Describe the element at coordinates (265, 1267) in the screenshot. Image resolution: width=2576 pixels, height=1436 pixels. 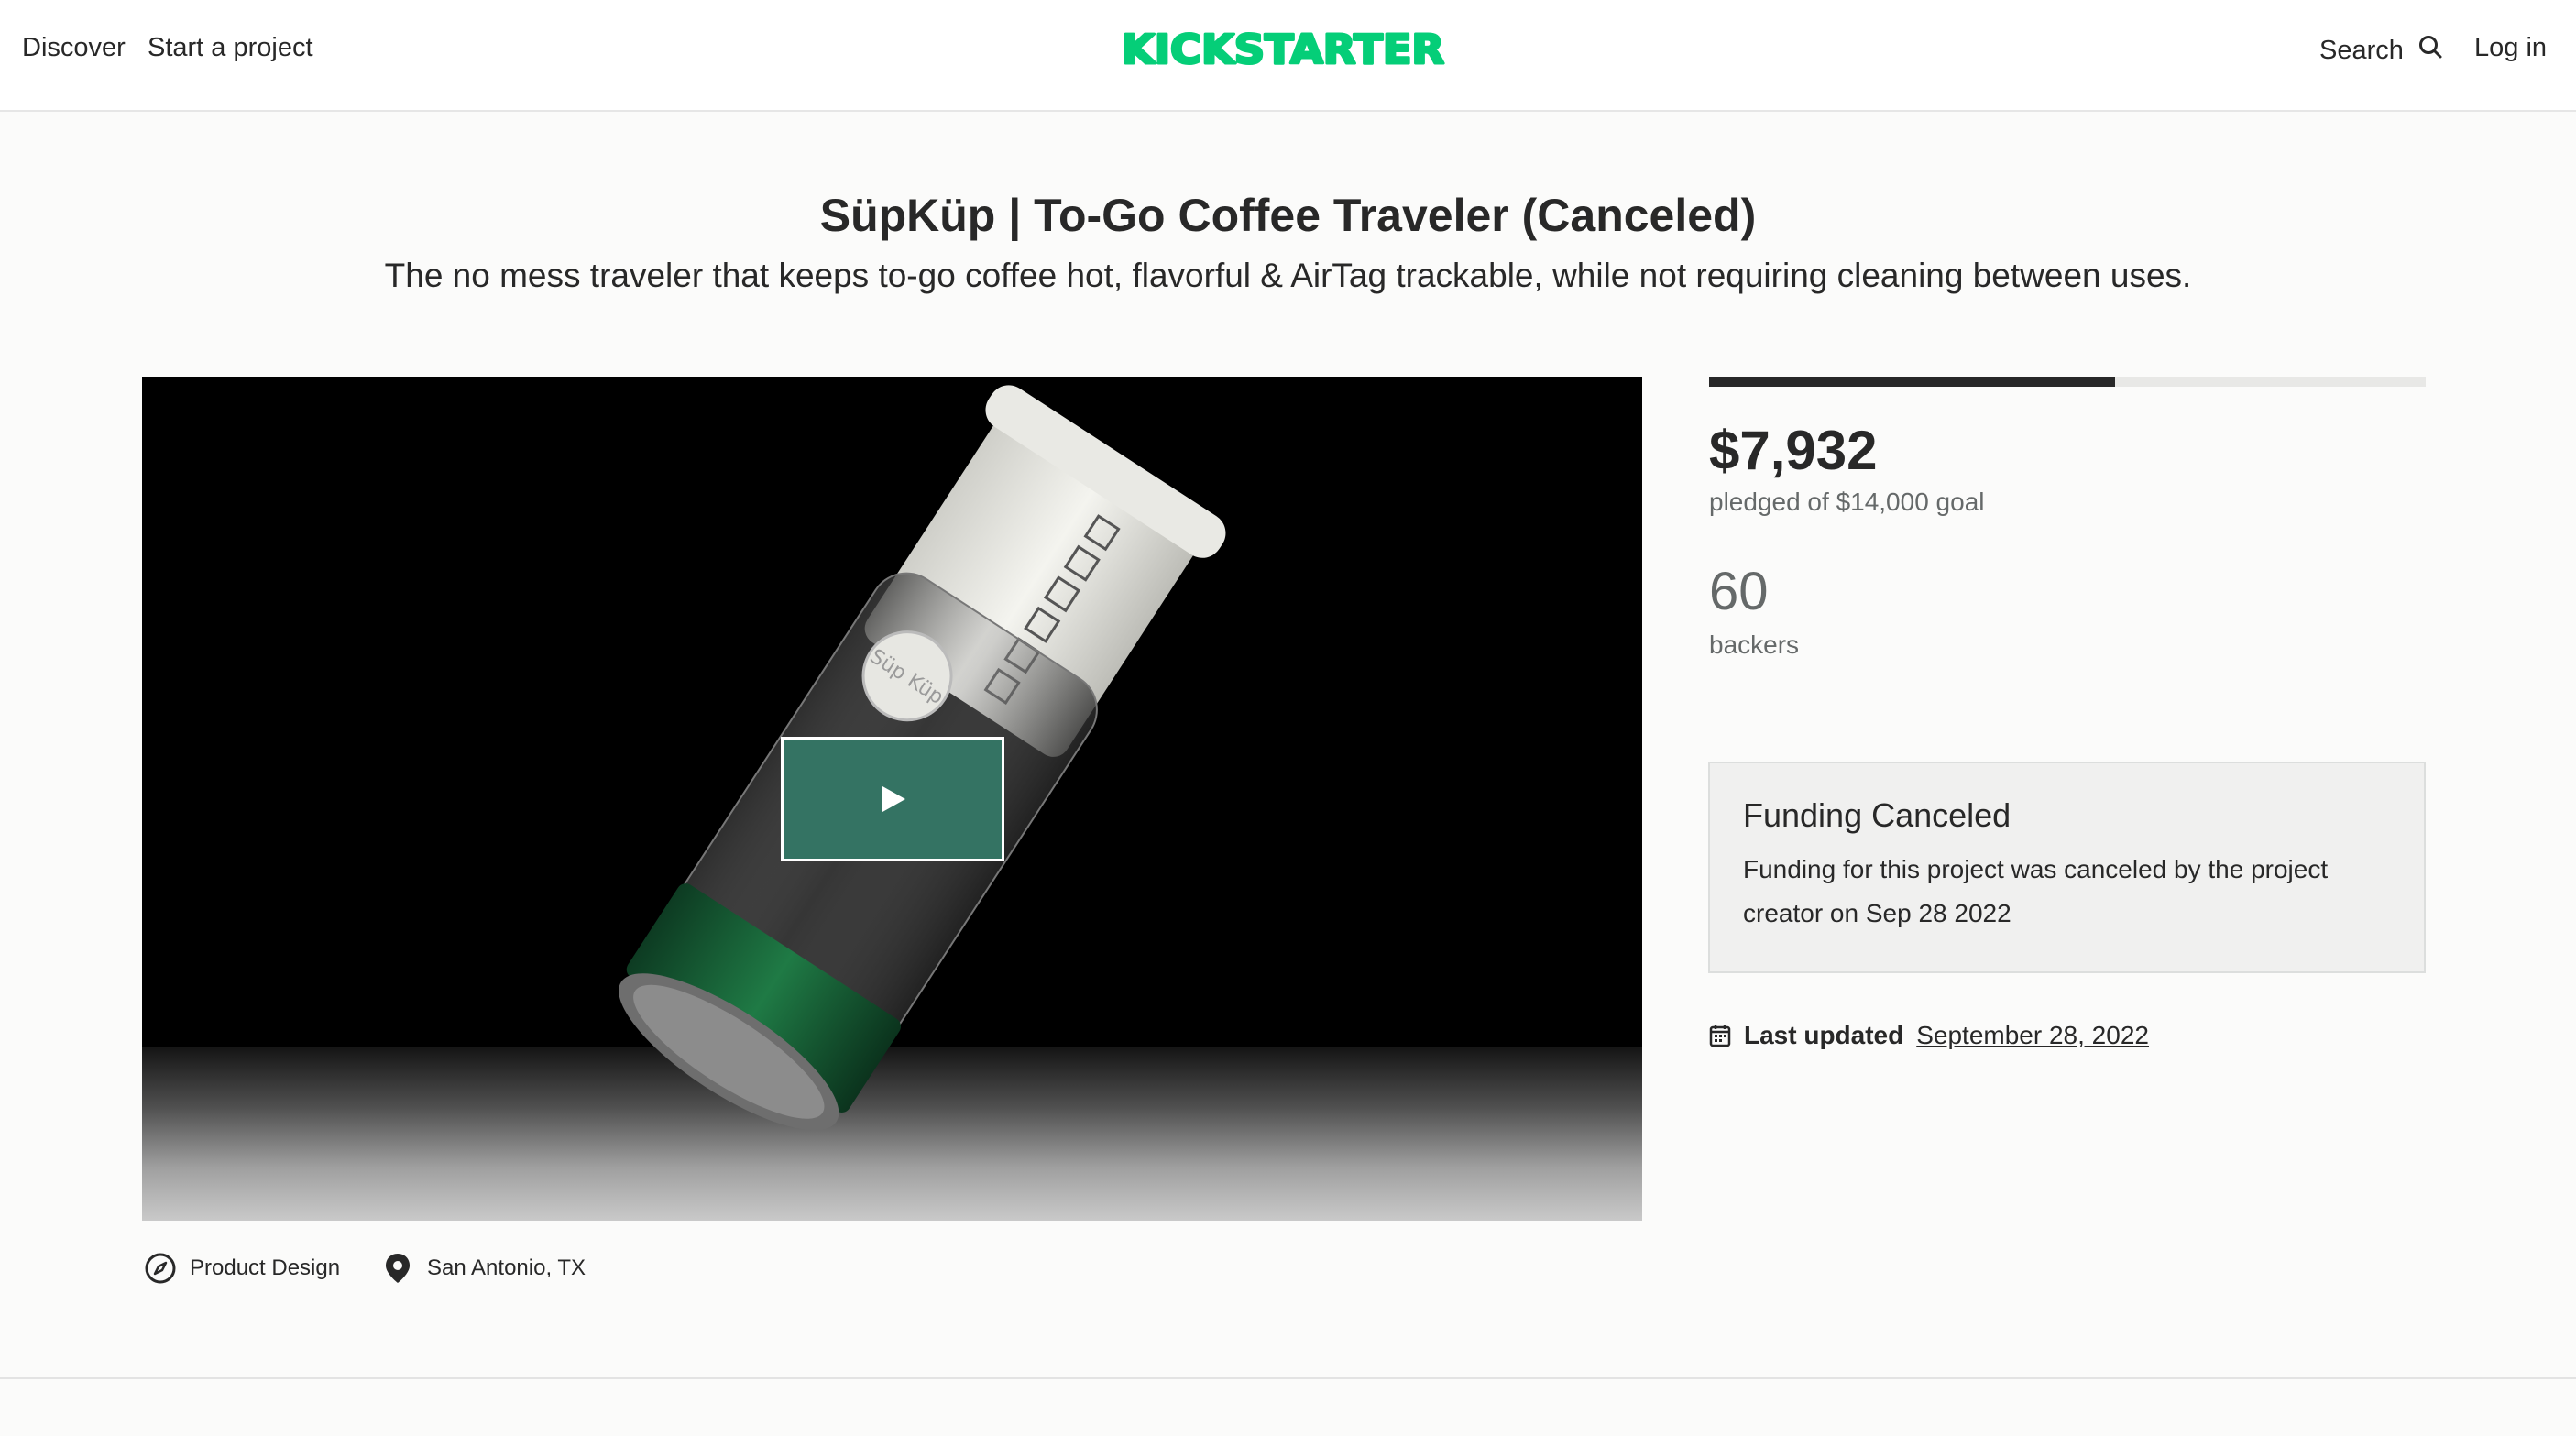
I see `category-label: Product Design` at that location.